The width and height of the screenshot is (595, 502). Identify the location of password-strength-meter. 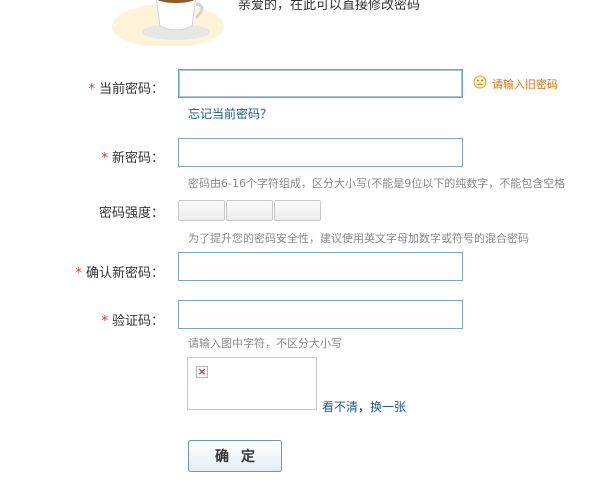
(249, 210).